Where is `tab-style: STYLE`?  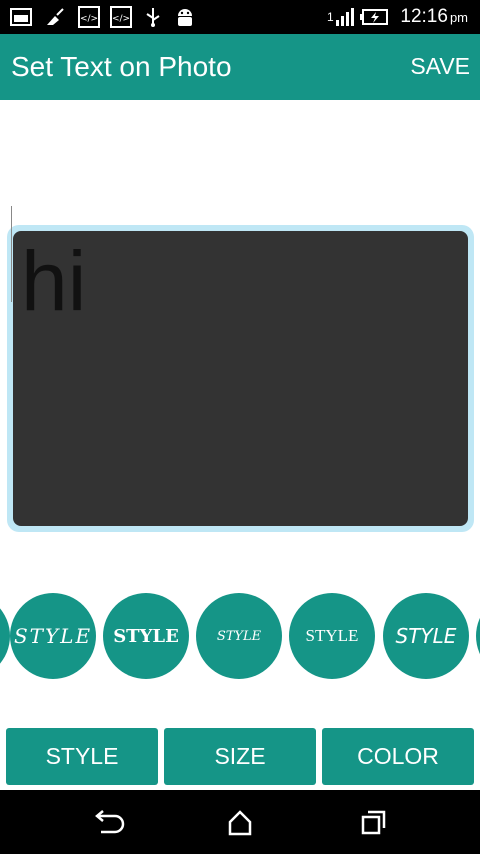
tab-style: STYLE is located at coordinates (82, 756).